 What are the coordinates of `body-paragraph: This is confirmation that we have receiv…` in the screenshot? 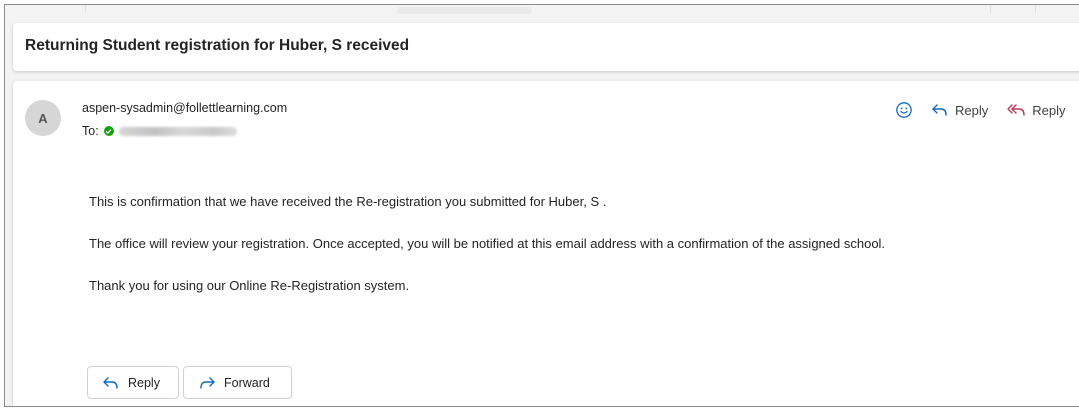 It's located at (348, 201).